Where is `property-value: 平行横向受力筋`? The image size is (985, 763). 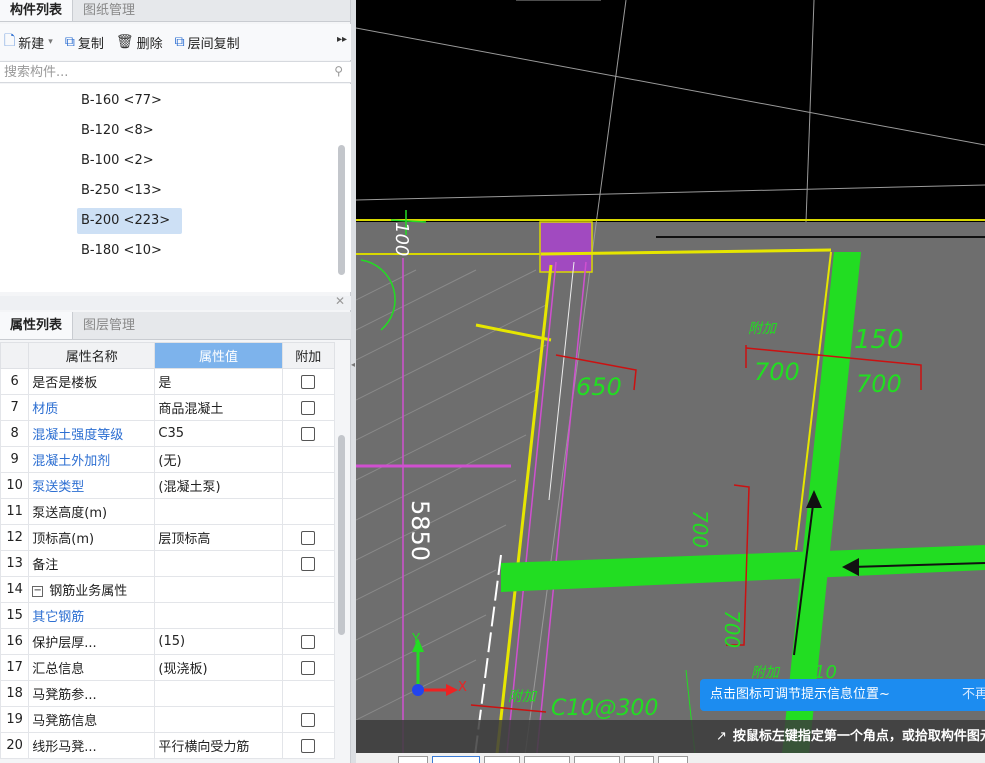 property-value: 平行横向受力筋 is located at coordinates (218, 745).